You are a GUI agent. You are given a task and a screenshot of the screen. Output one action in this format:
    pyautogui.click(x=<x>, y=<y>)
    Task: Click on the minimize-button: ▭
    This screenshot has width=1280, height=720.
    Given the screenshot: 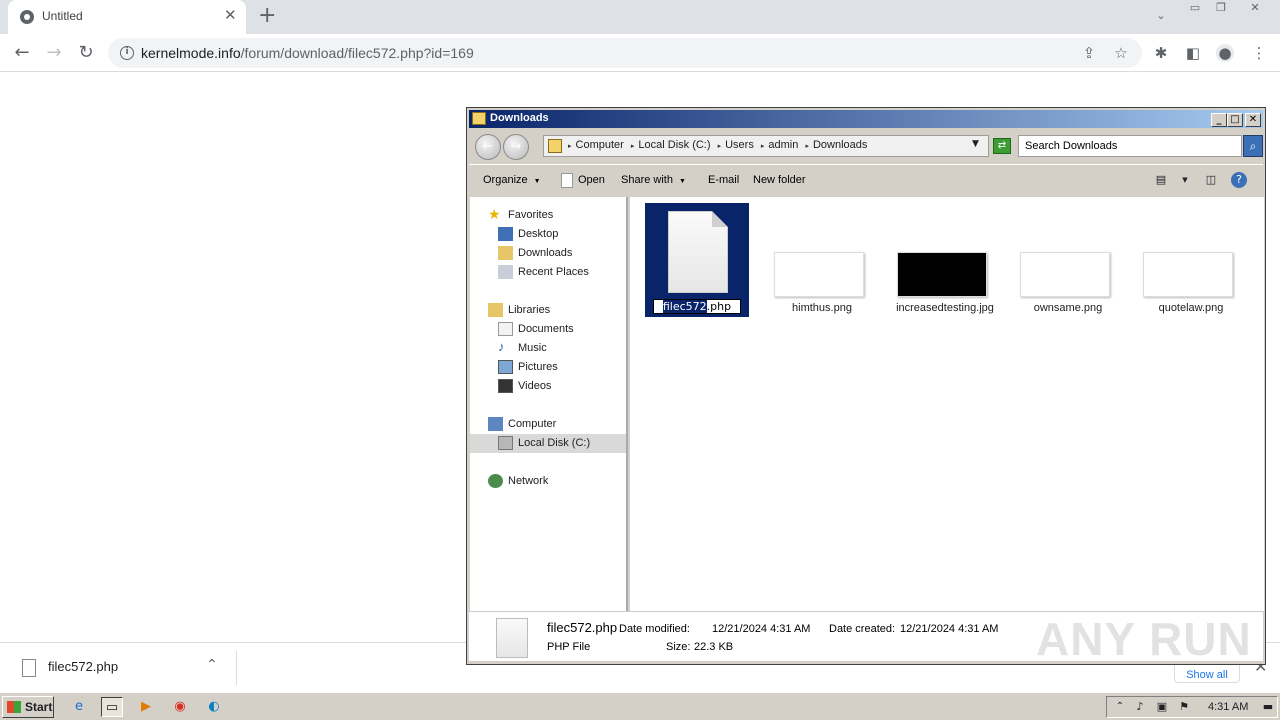 What is the action you would take?
    pyautogui.click(x=1195, y=8)
    